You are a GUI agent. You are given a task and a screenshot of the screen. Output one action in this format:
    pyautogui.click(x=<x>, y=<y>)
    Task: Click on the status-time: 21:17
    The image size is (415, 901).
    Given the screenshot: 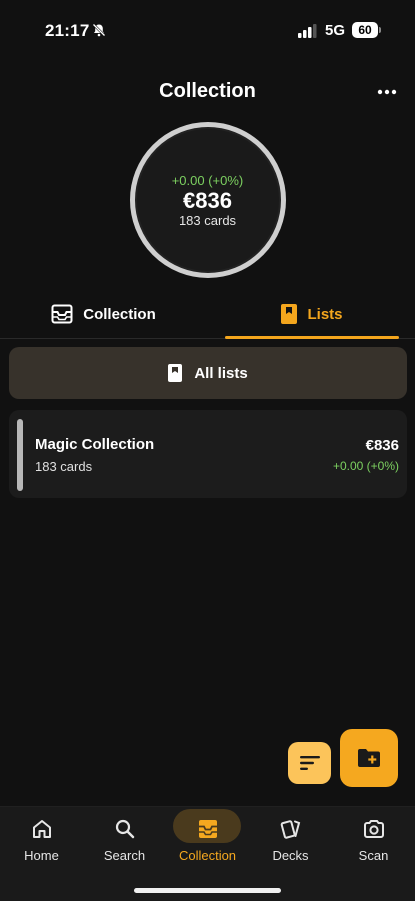 What is the action you would take?
    pyautogui.click(x=67, y=30)
    